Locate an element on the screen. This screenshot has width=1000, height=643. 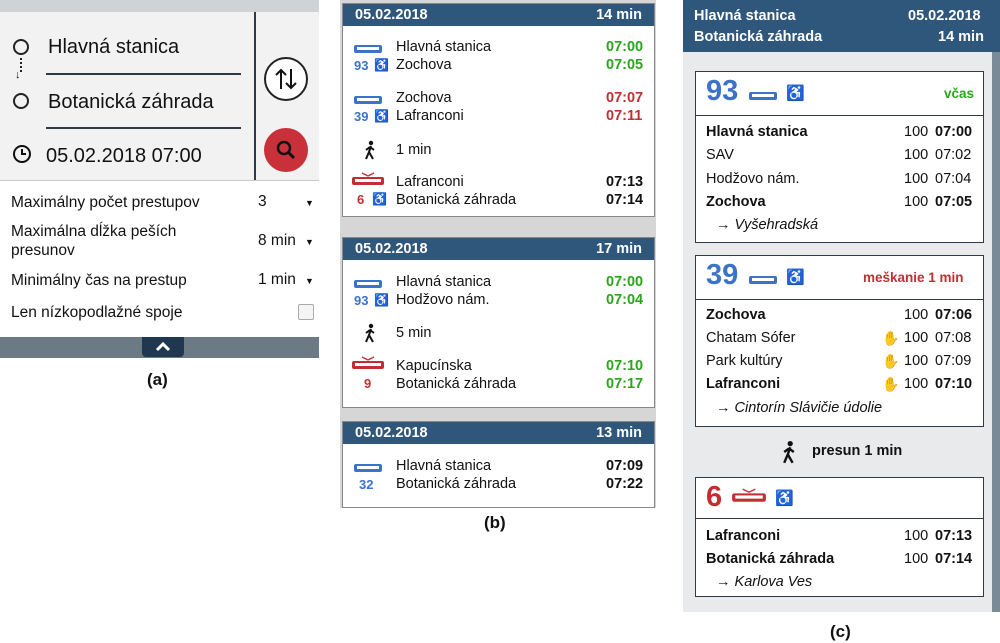
caption-b: (b) is located at coordinates (495, 522).